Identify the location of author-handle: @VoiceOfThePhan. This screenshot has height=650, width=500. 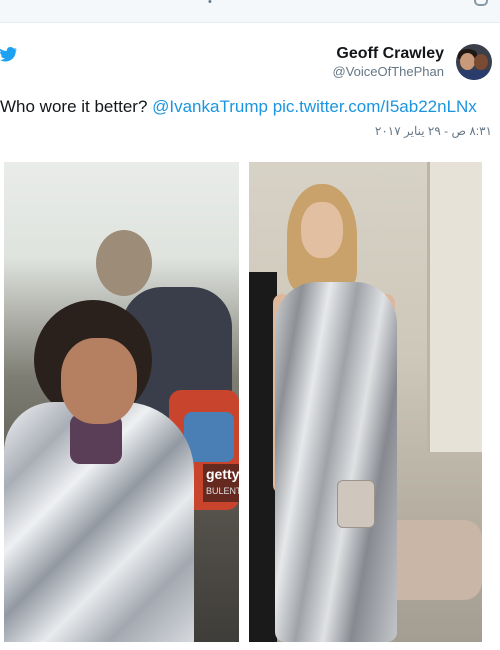
(388, 72).